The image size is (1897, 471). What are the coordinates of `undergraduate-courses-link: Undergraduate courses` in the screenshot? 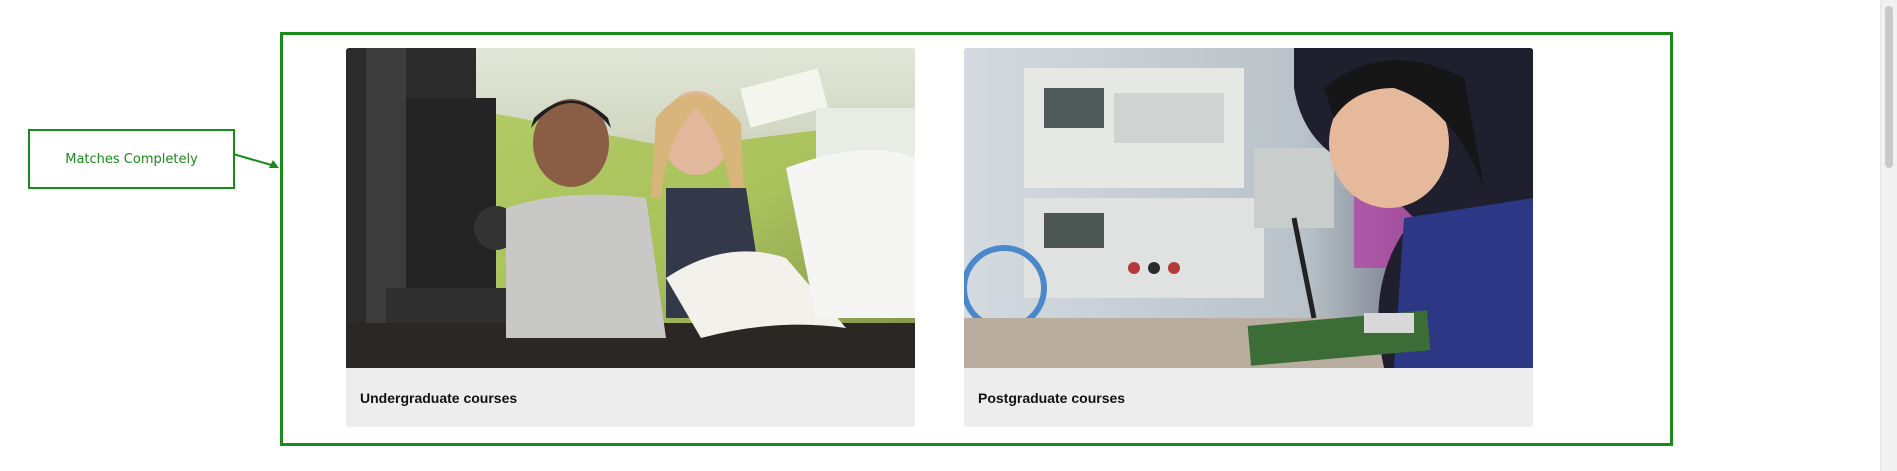 It's located at (438, 398).